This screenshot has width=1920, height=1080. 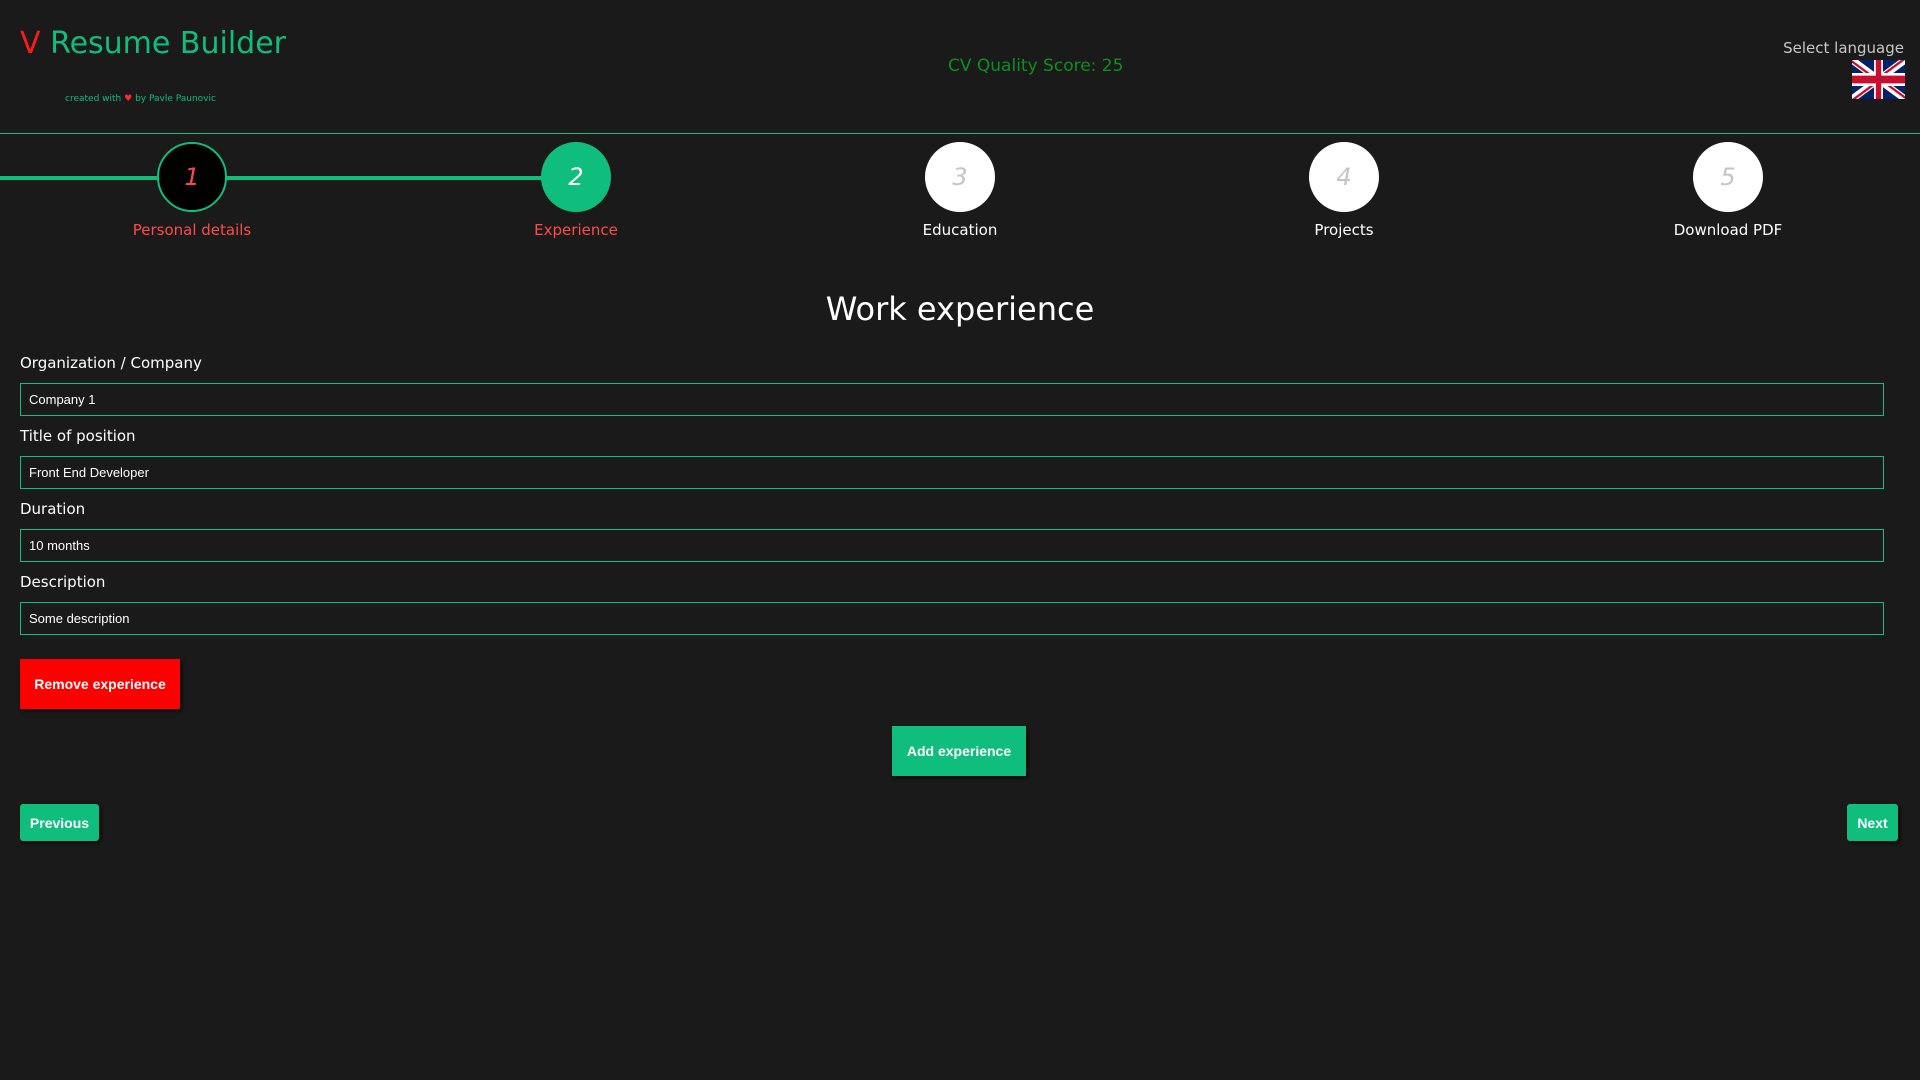 I want to click on logo-text: Resume Builder, so click(x=168, y=43).